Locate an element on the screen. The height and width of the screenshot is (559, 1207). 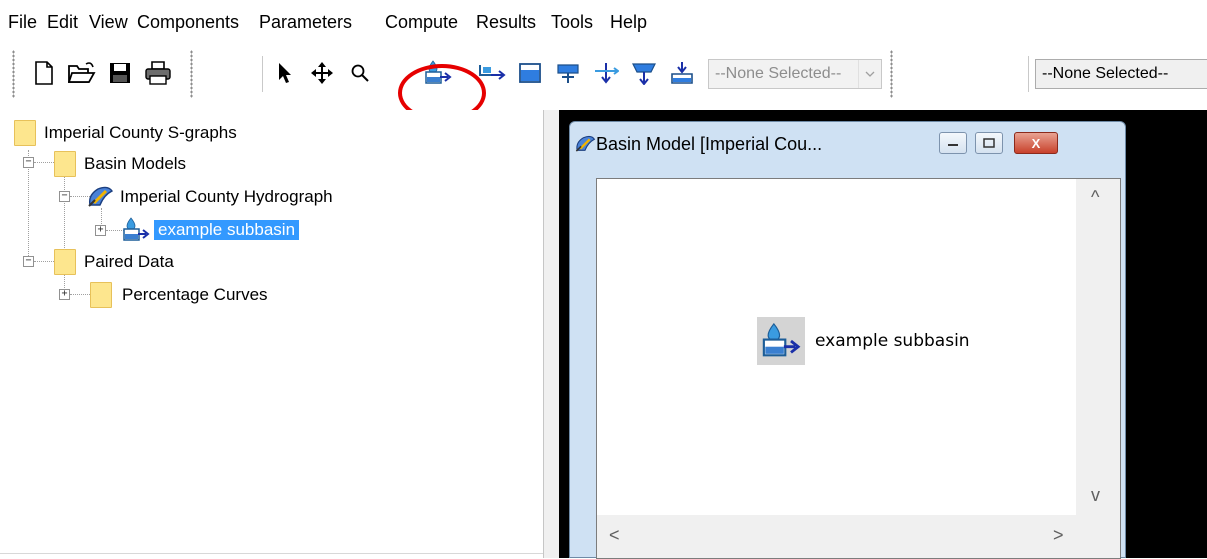
diversion-icon is located at coordinates (607, 73).